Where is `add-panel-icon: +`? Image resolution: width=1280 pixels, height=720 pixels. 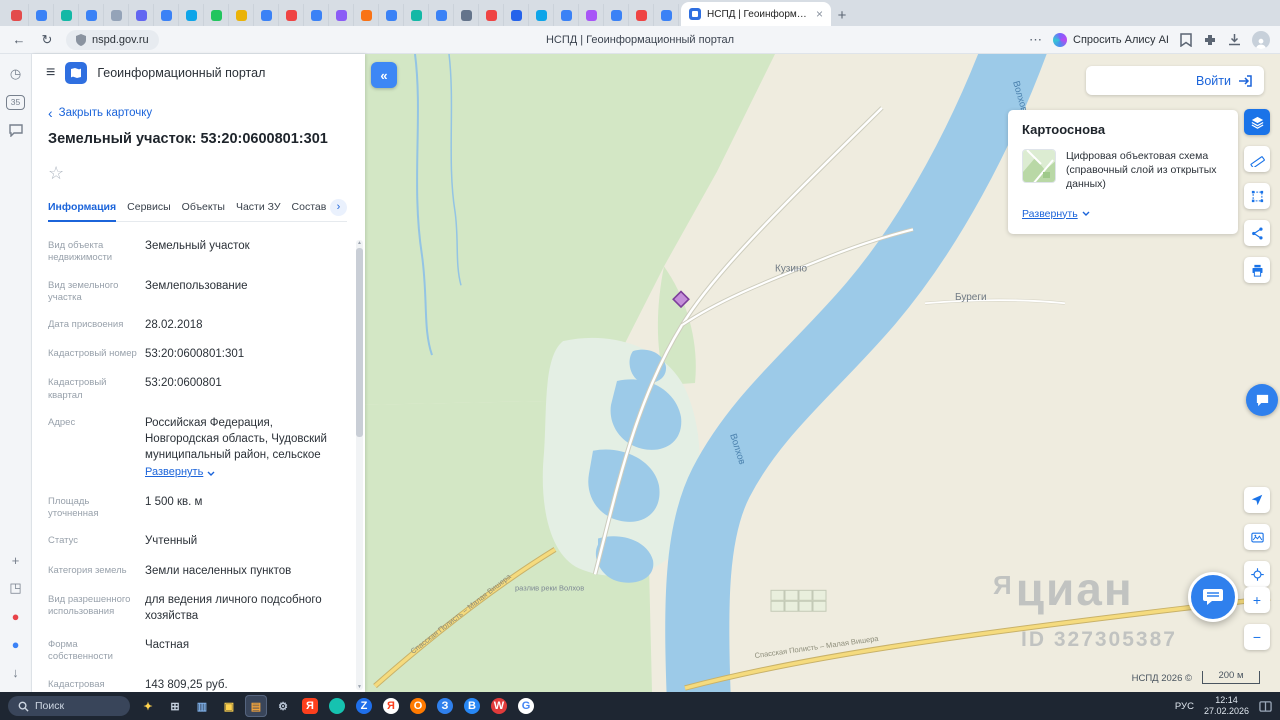
add-panel-icon: + is located at coordinates (16, 560).